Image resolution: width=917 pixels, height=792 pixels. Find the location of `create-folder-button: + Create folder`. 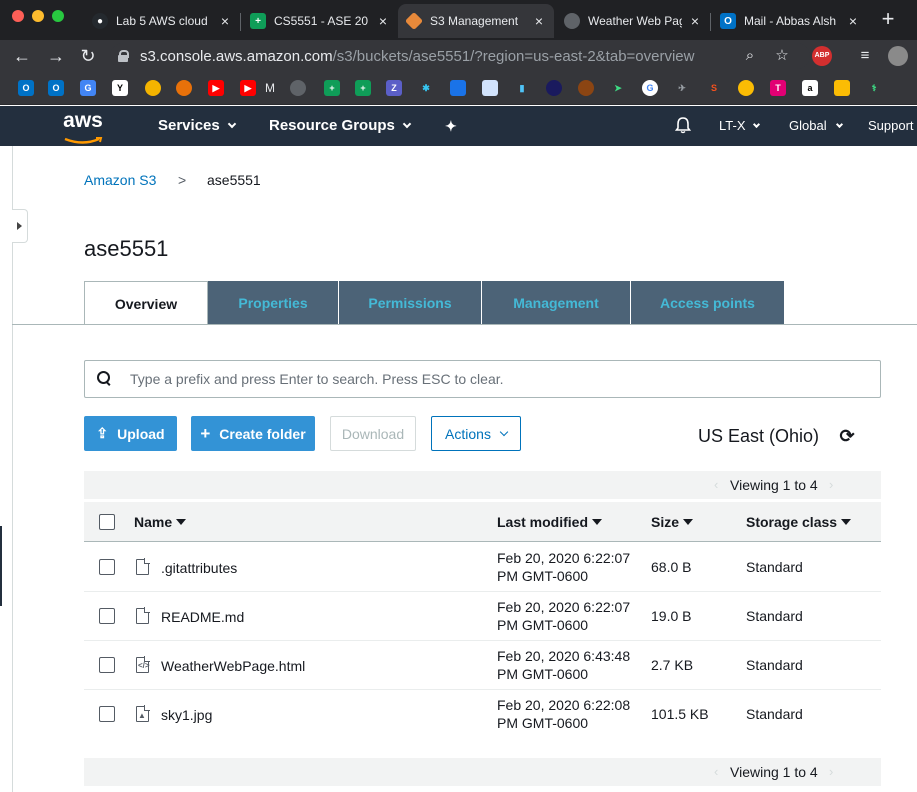

create-folder-button: + Create folder is located at coordinates (253, 433).